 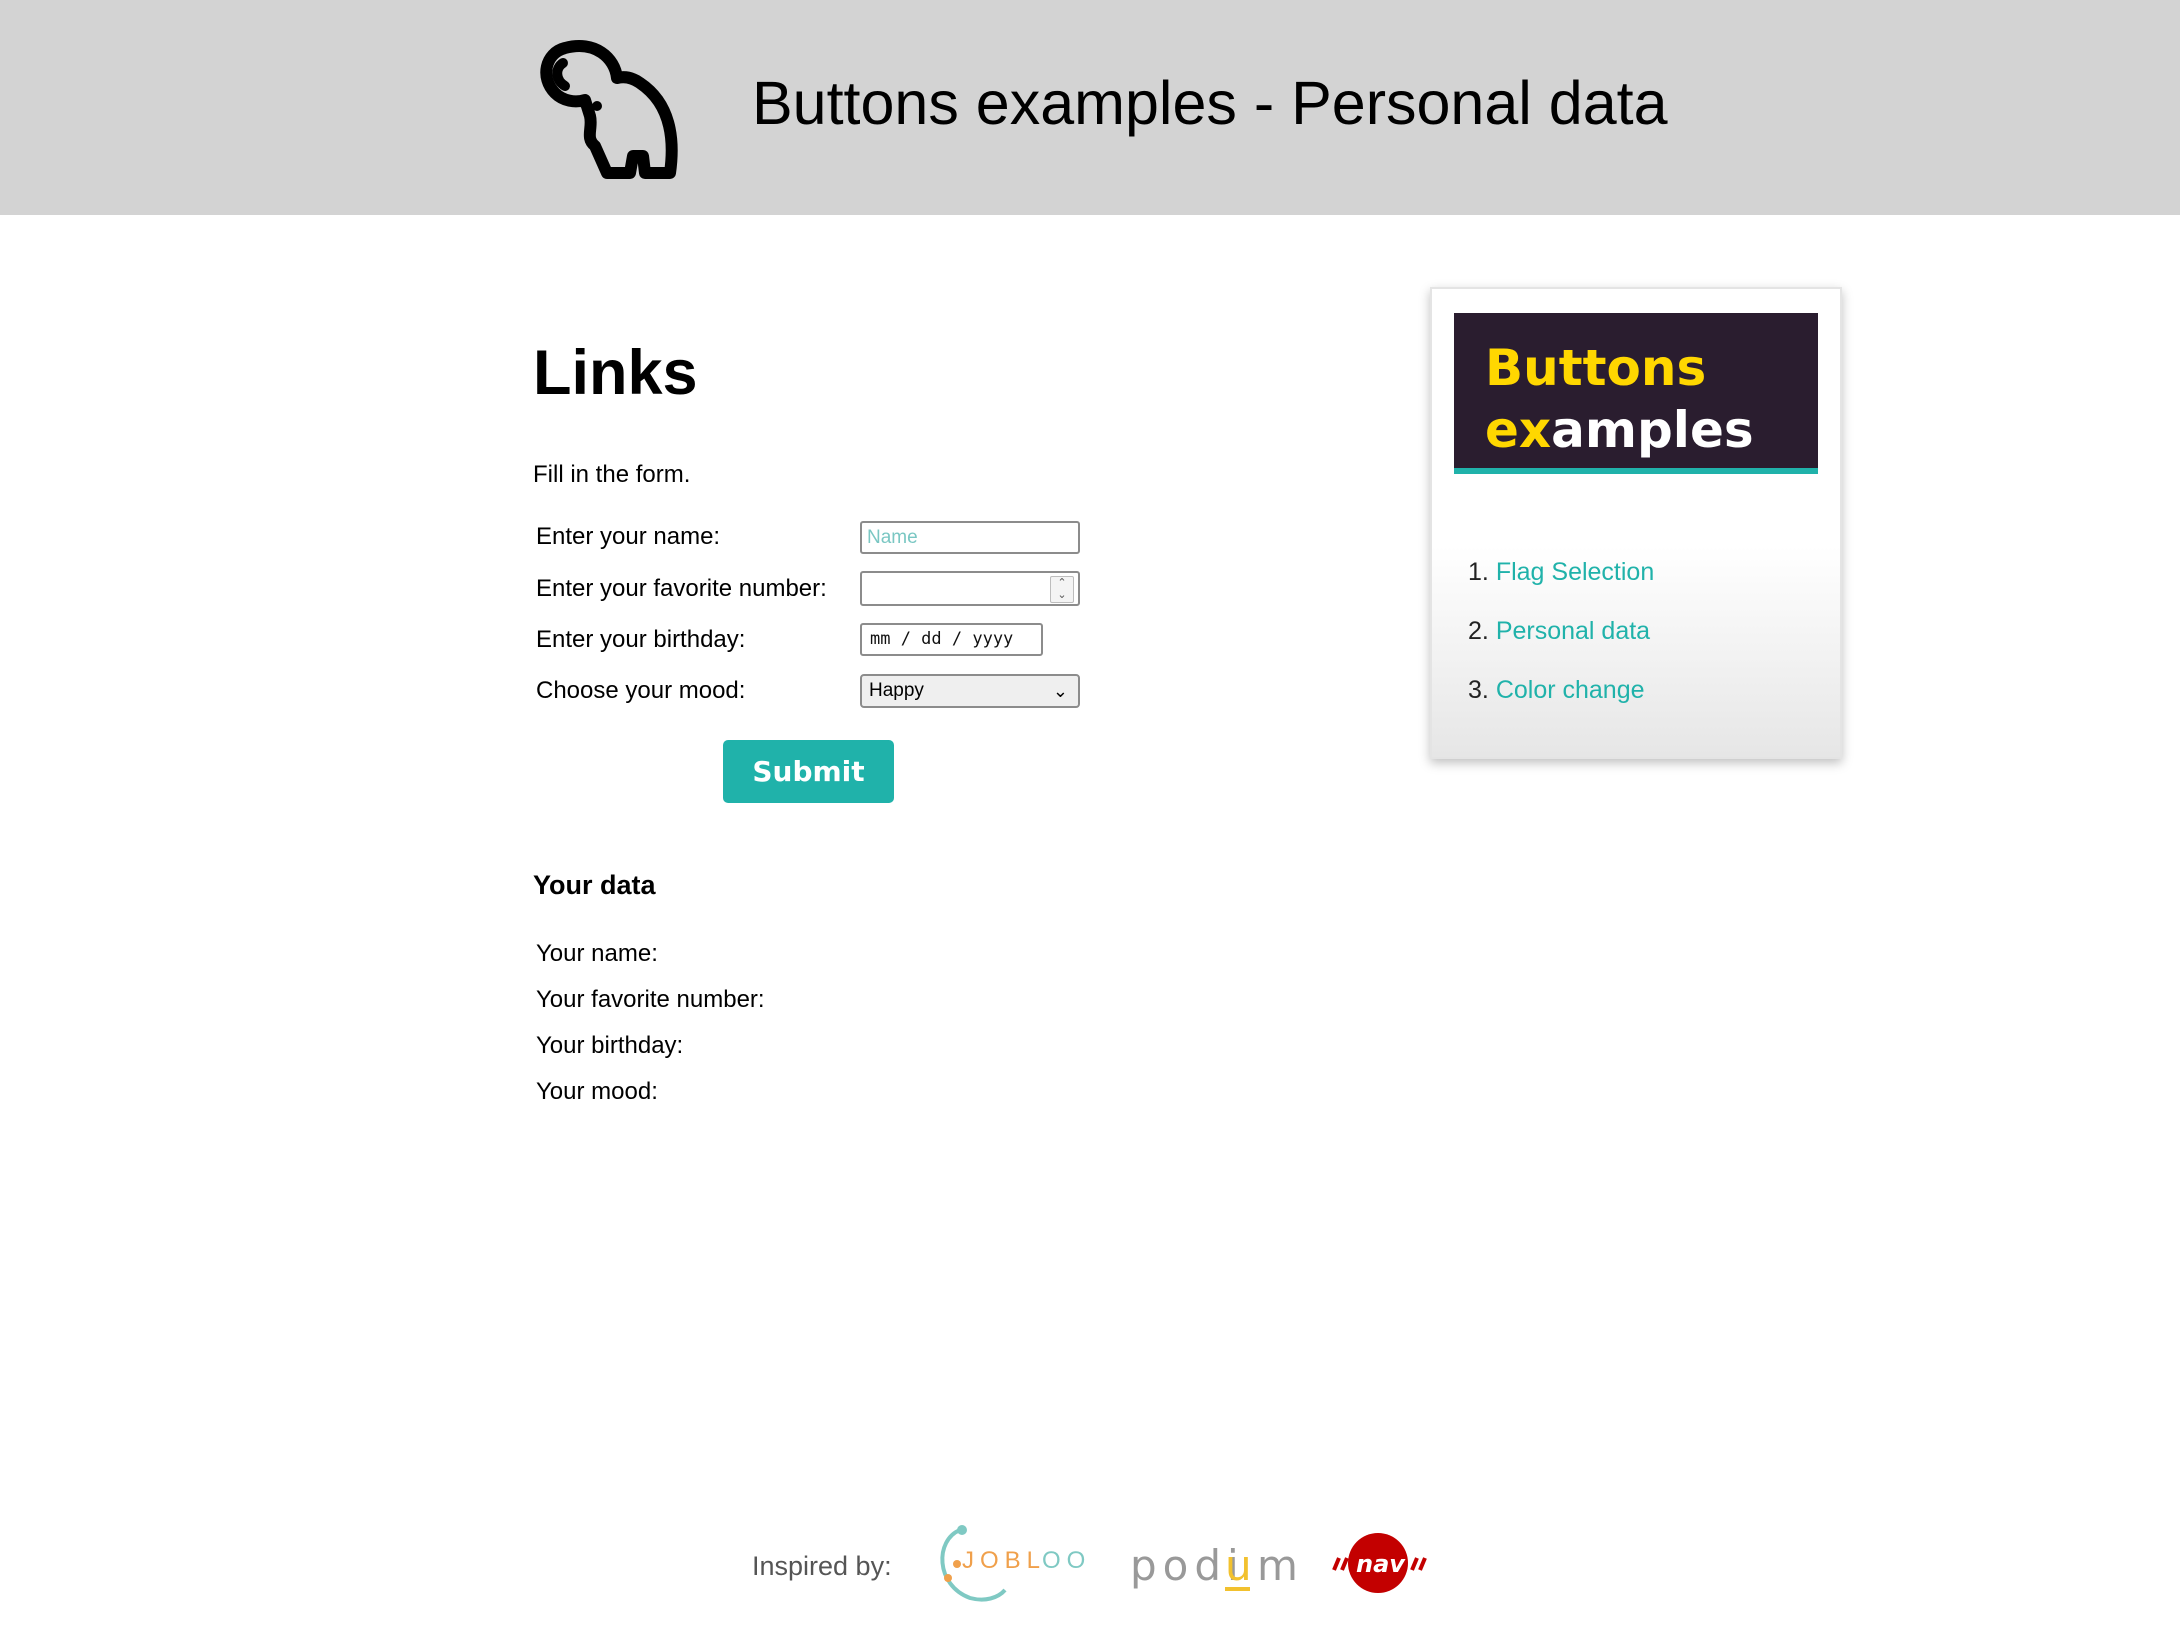 What do you see at coordinates (1518, 430) in the screenshot?
I see `banner-word-part1: ex` at bounding box center [1518, 430].